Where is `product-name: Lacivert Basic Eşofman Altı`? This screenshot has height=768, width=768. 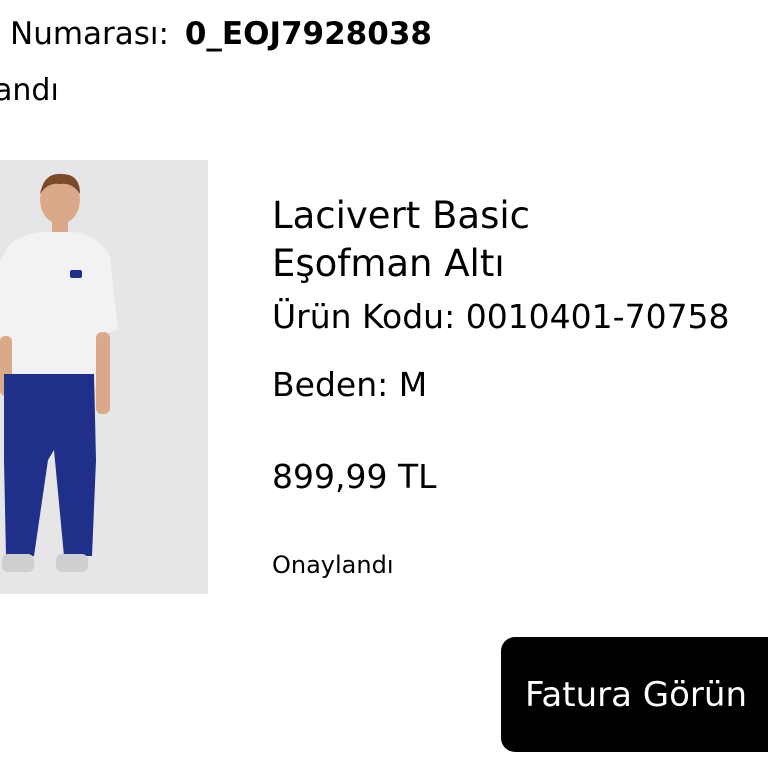
product-name: Lacivert Basic Eşofman Altı is located at coordinates (520, 240).